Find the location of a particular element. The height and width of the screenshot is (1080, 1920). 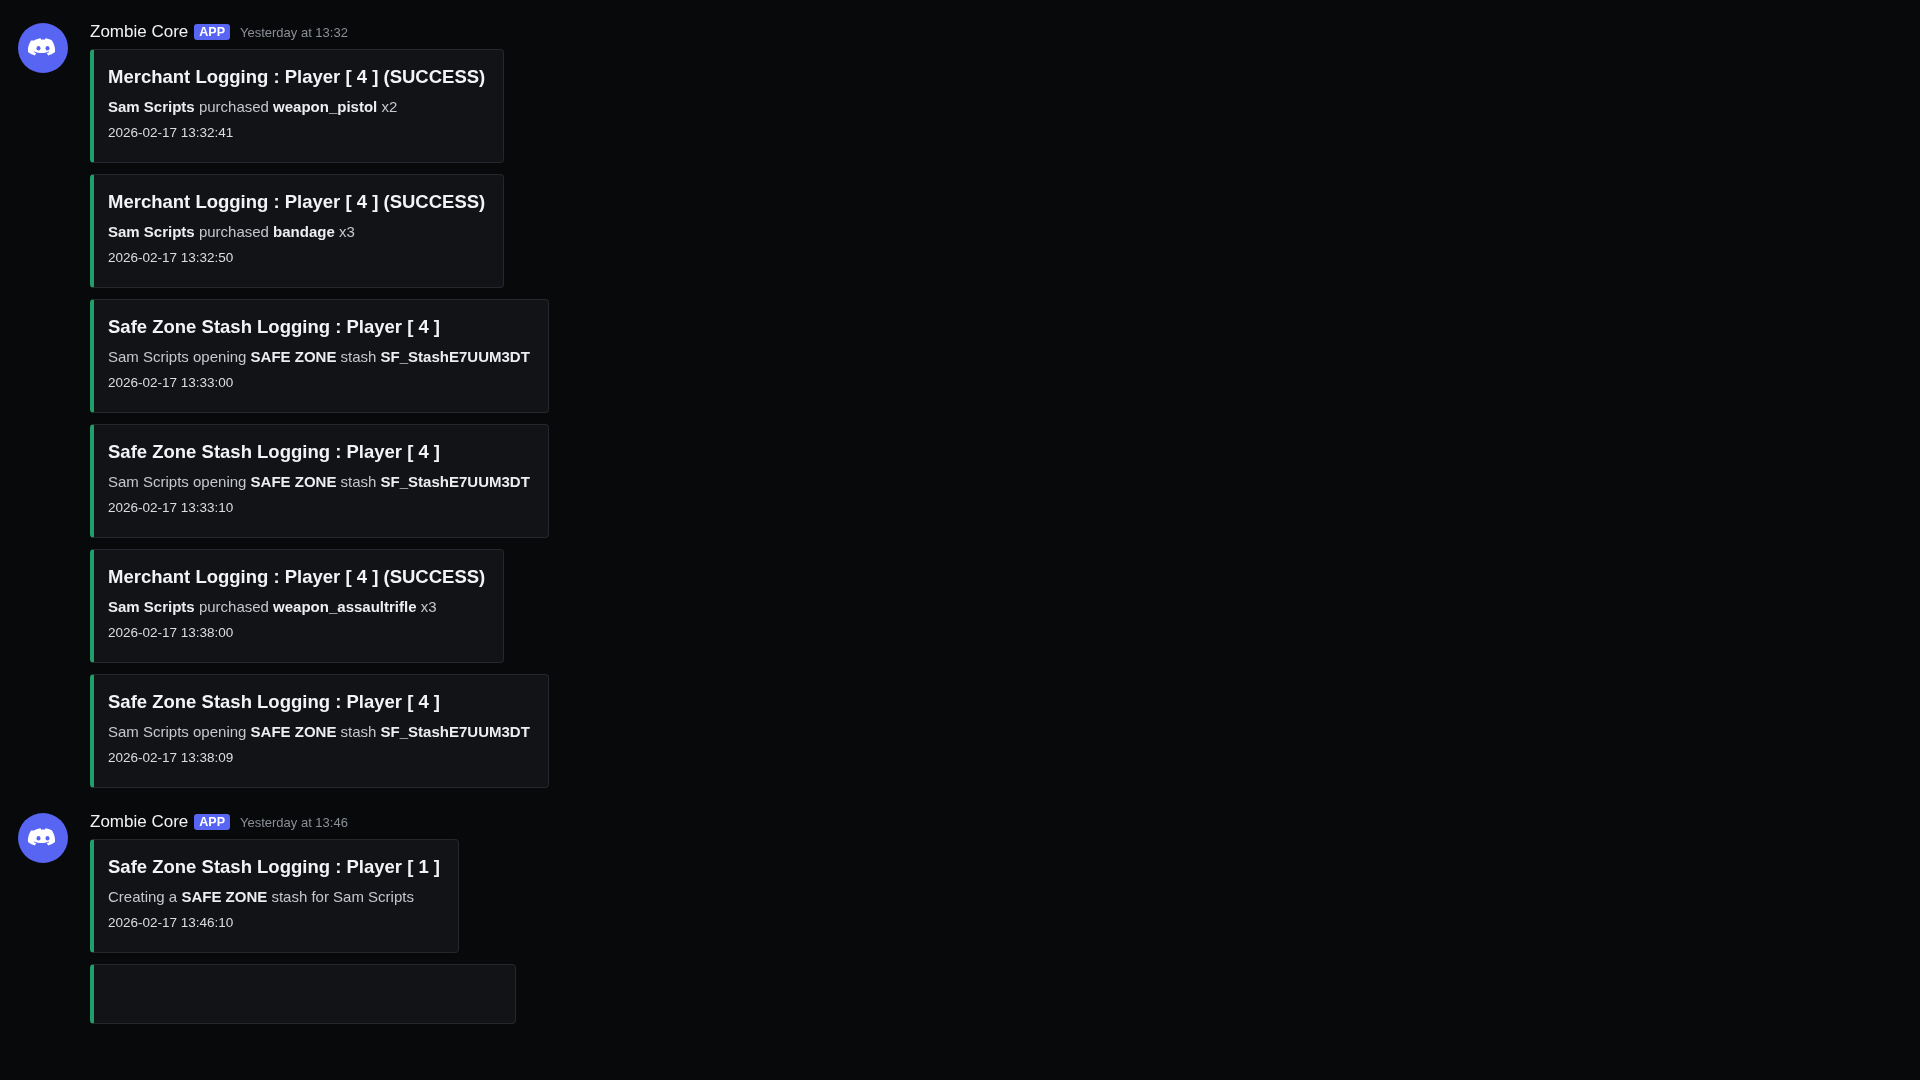

embed-timestamp: 2026-02-17 13:33:00 is located at coordinates (171, 382).